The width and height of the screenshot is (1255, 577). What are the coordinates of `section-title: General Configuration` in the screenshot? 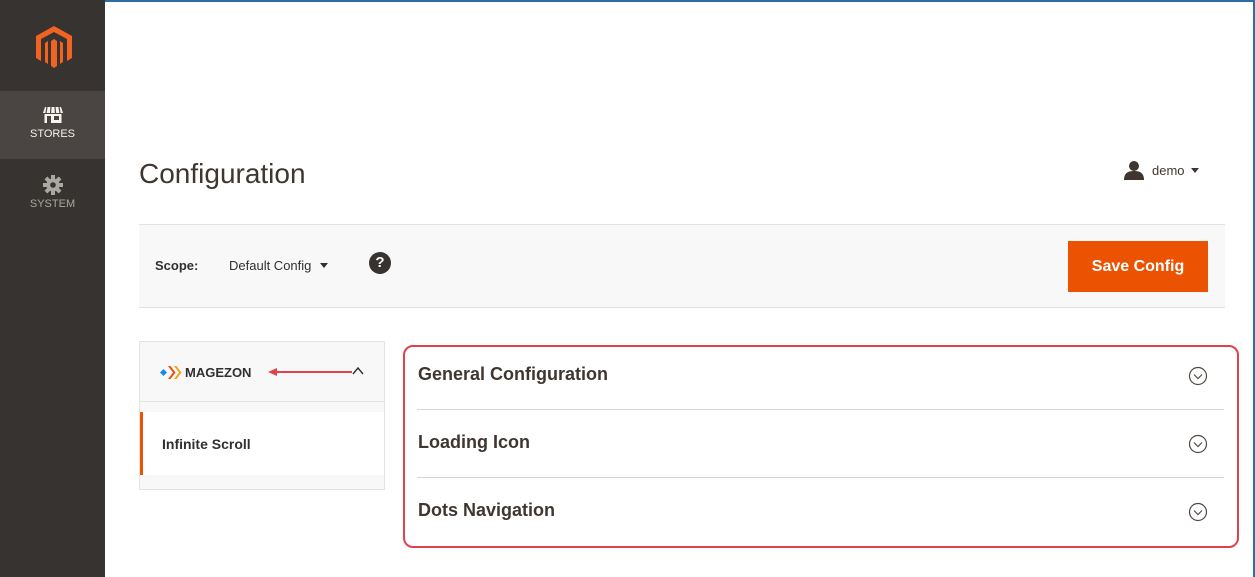 It's located at (513, 374).